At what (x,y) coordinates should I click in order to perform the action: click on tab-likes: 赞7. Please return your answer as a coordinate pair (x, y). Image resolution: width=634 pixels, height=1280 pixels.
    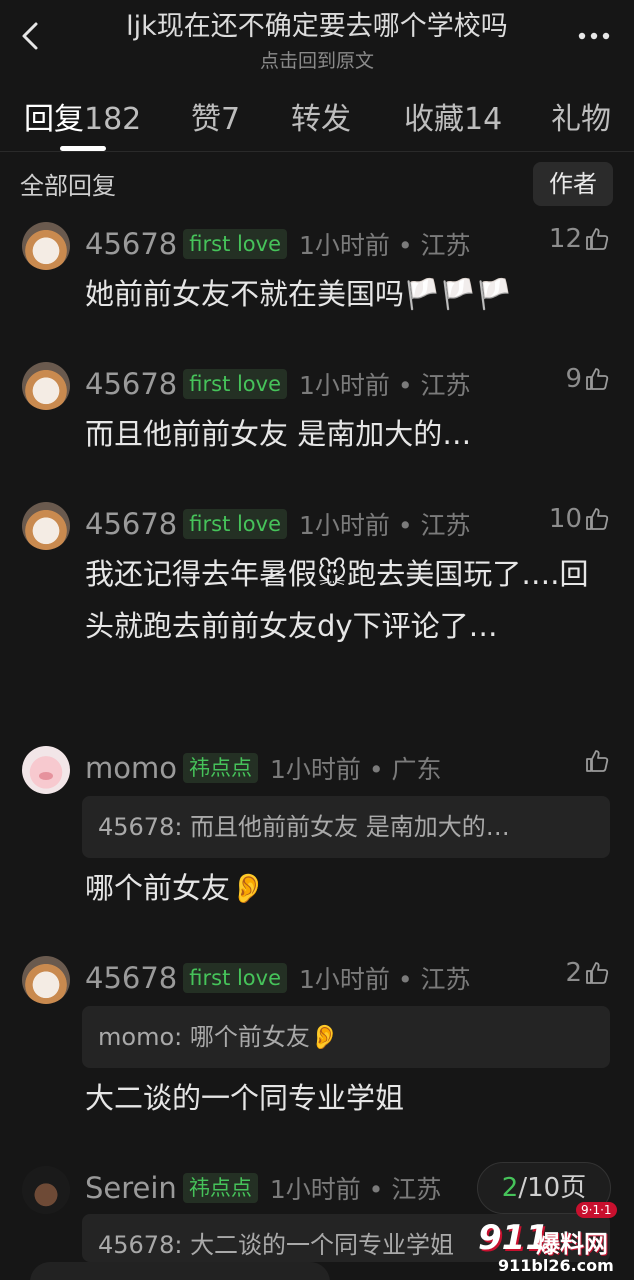
    Looking at the image, I should click on (215, 116).